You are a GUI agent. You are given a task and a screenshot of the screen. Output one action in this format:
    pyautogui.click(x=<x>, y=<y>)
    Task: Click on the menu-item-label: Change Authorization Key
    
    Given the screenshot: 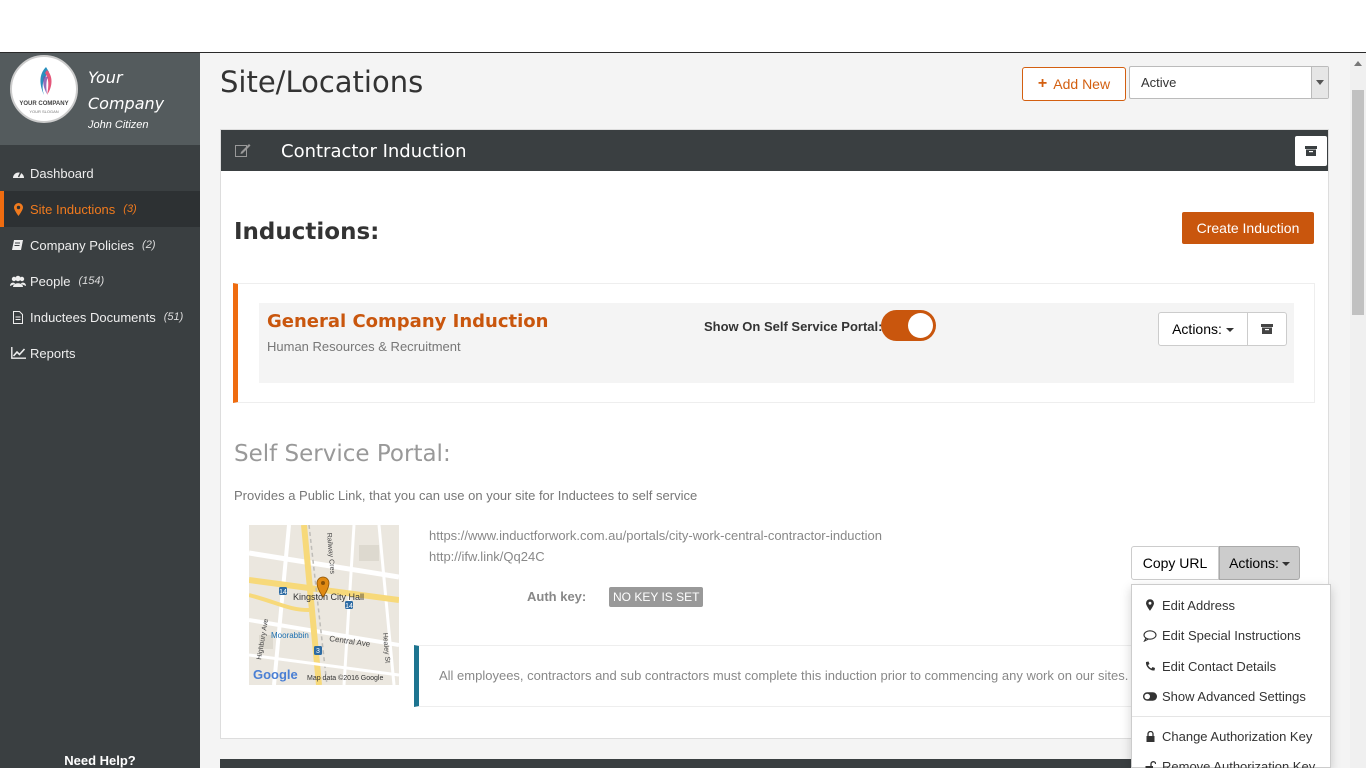 What is the action you would take?
    pyautogui.click(x=1237, y=736)
    